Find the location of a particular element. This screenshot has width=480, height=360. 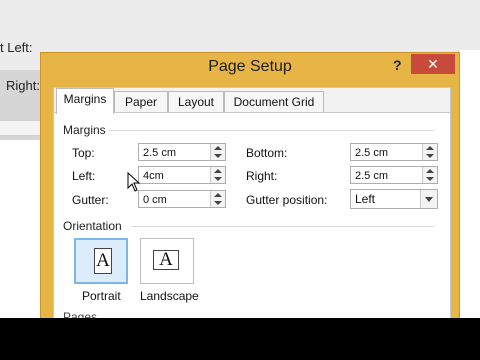

tab-layout: Layout is located at coordinates (196, 101).